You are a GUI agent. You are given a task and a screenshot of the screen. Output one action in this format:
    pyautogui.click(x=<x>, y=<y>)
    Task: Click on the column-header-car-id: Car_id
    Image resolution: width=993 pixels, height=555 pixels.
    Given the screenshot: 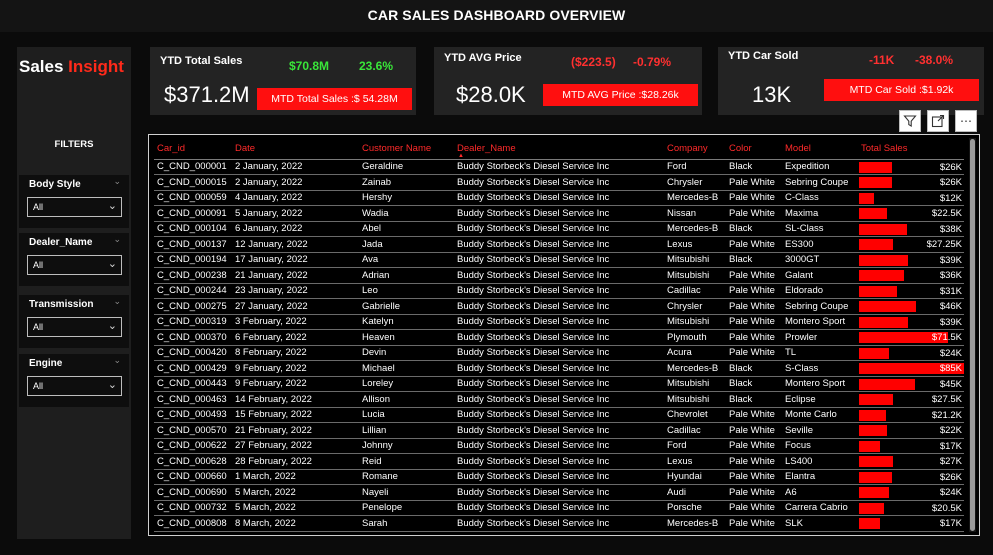 What is the action you would take?
    pyautogui.click(x=193, y=149)
    